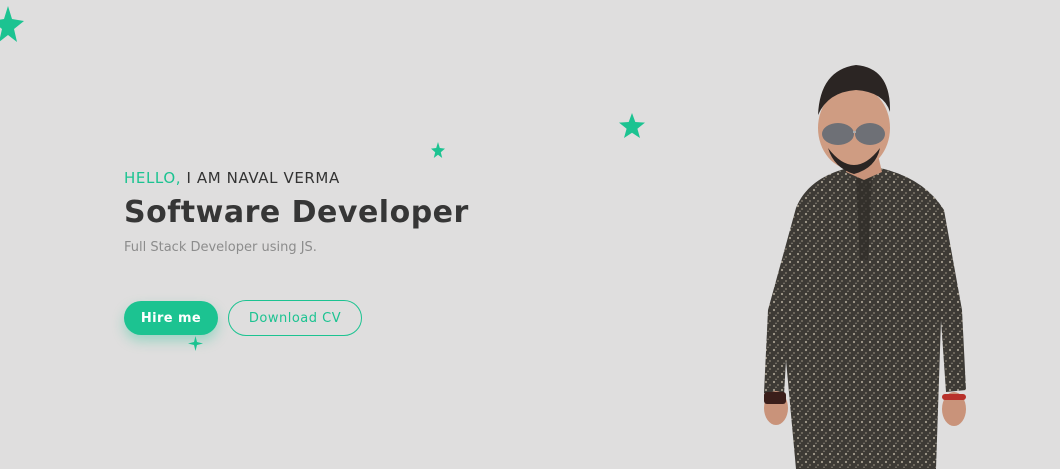 This screenshot has height=469, width=1060. I want to click on cta-buttons: Hire me Download CV, so click(243, 318).